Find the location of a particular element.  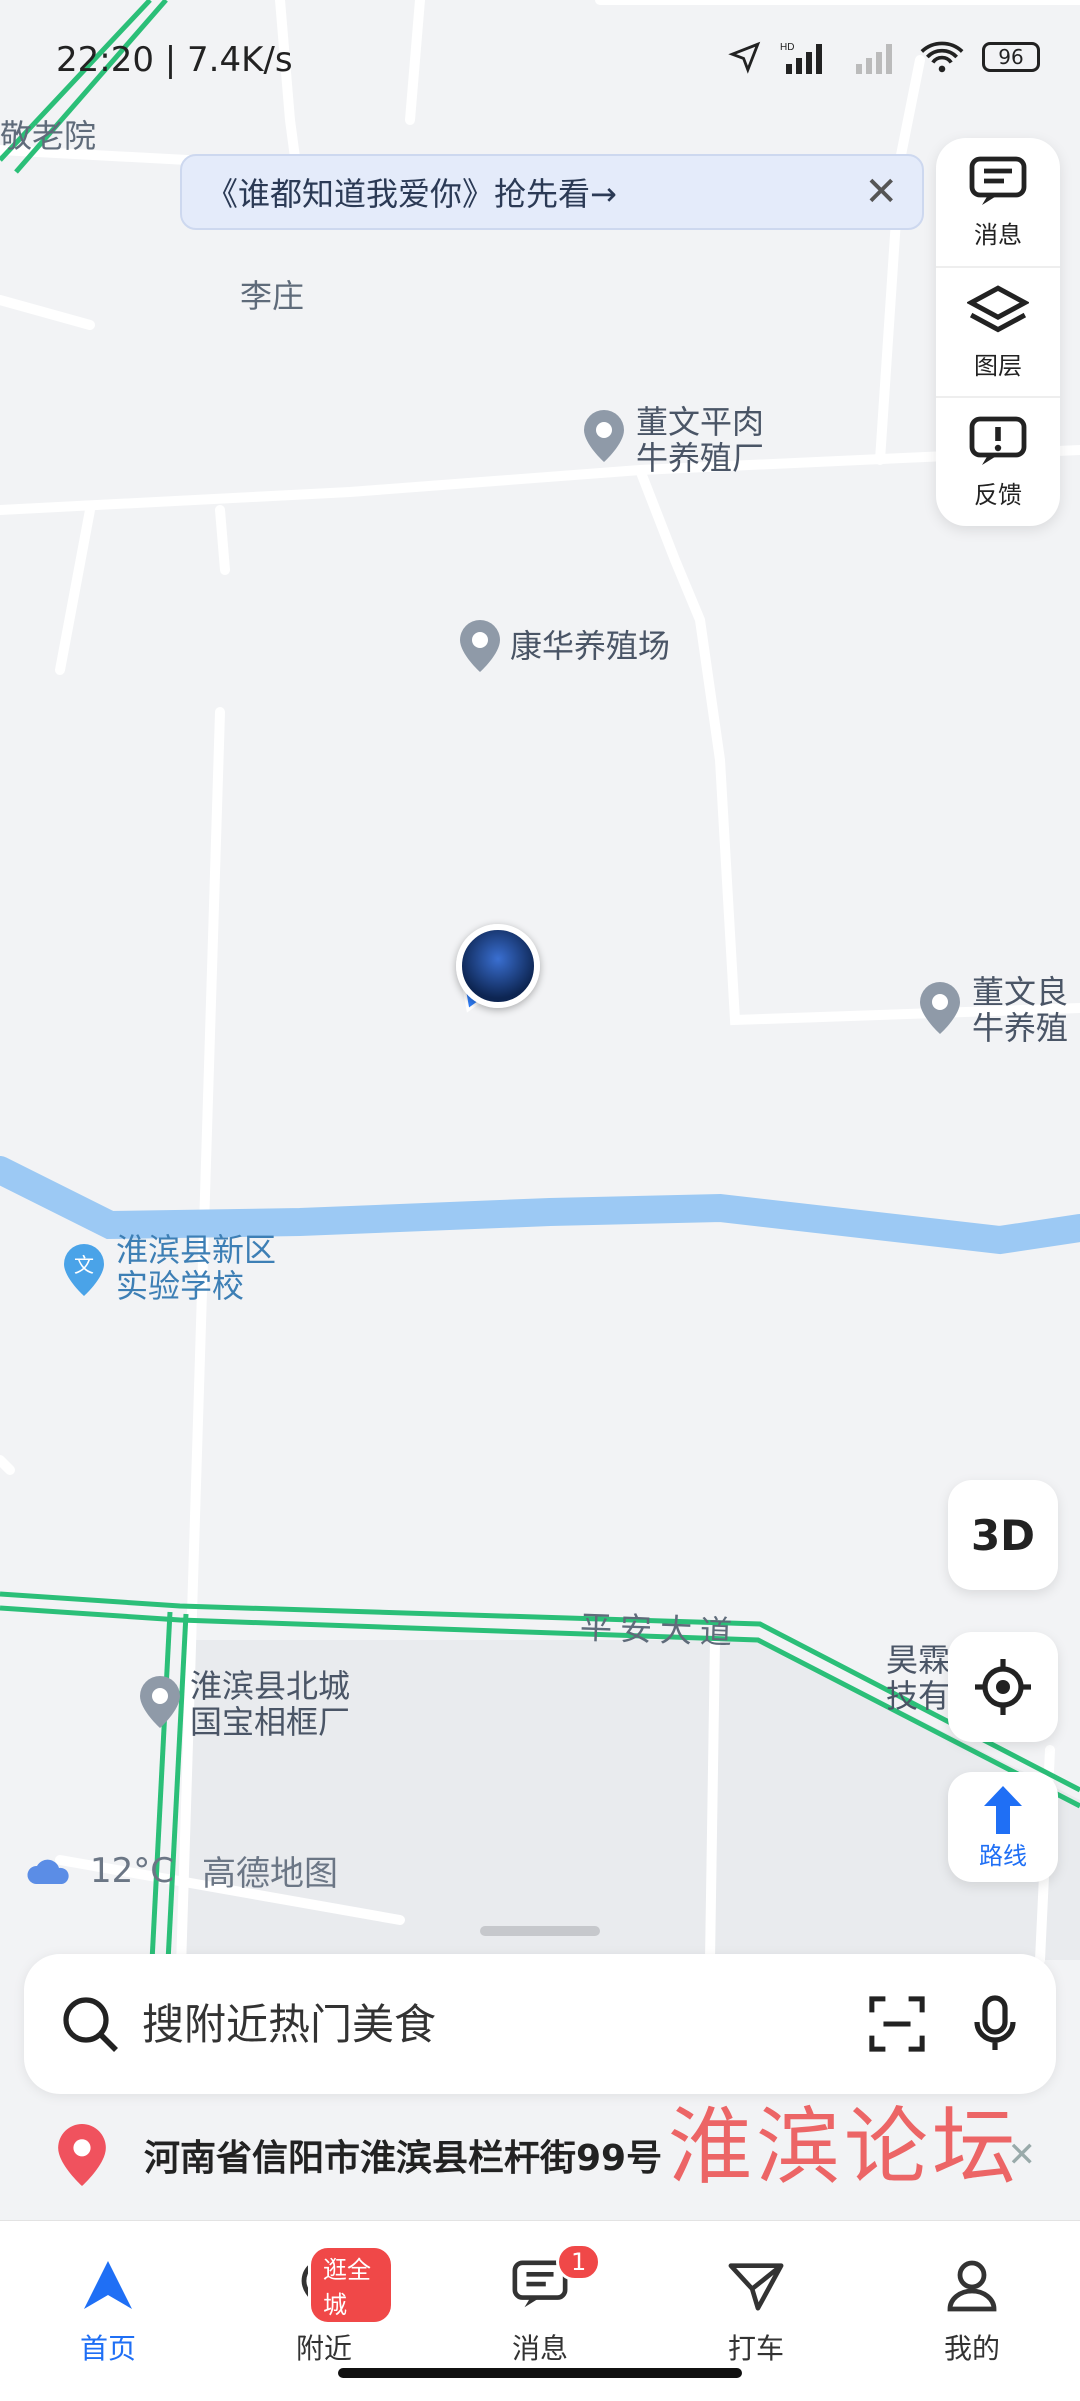

taxi-icon is located at coordinates (756, 2287).